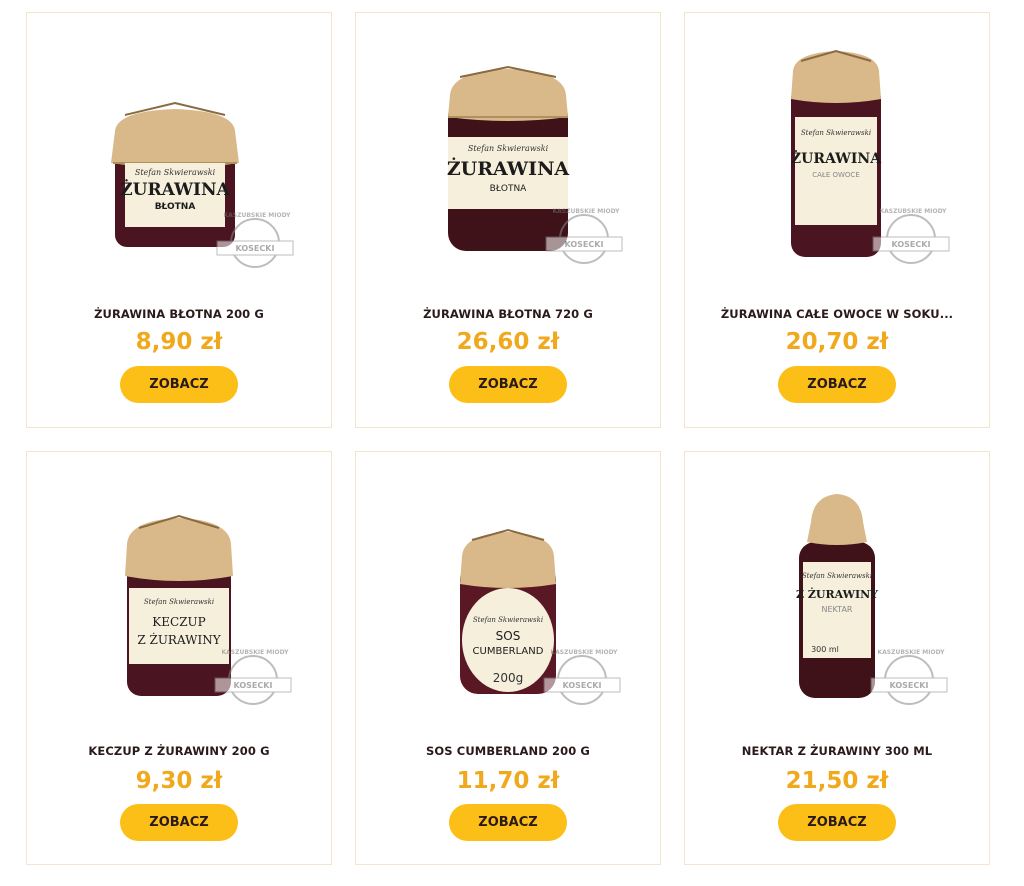 The height and width of the screenshot is (886, 1024). I want to click on product-price: 8,90 zł, so click(179, 342).